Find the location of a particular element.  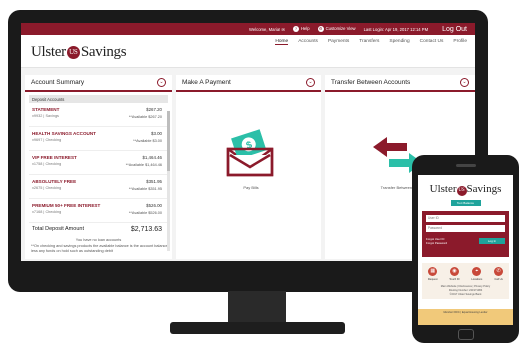

nav-profile: Profile is located at coordinates (460, 42).